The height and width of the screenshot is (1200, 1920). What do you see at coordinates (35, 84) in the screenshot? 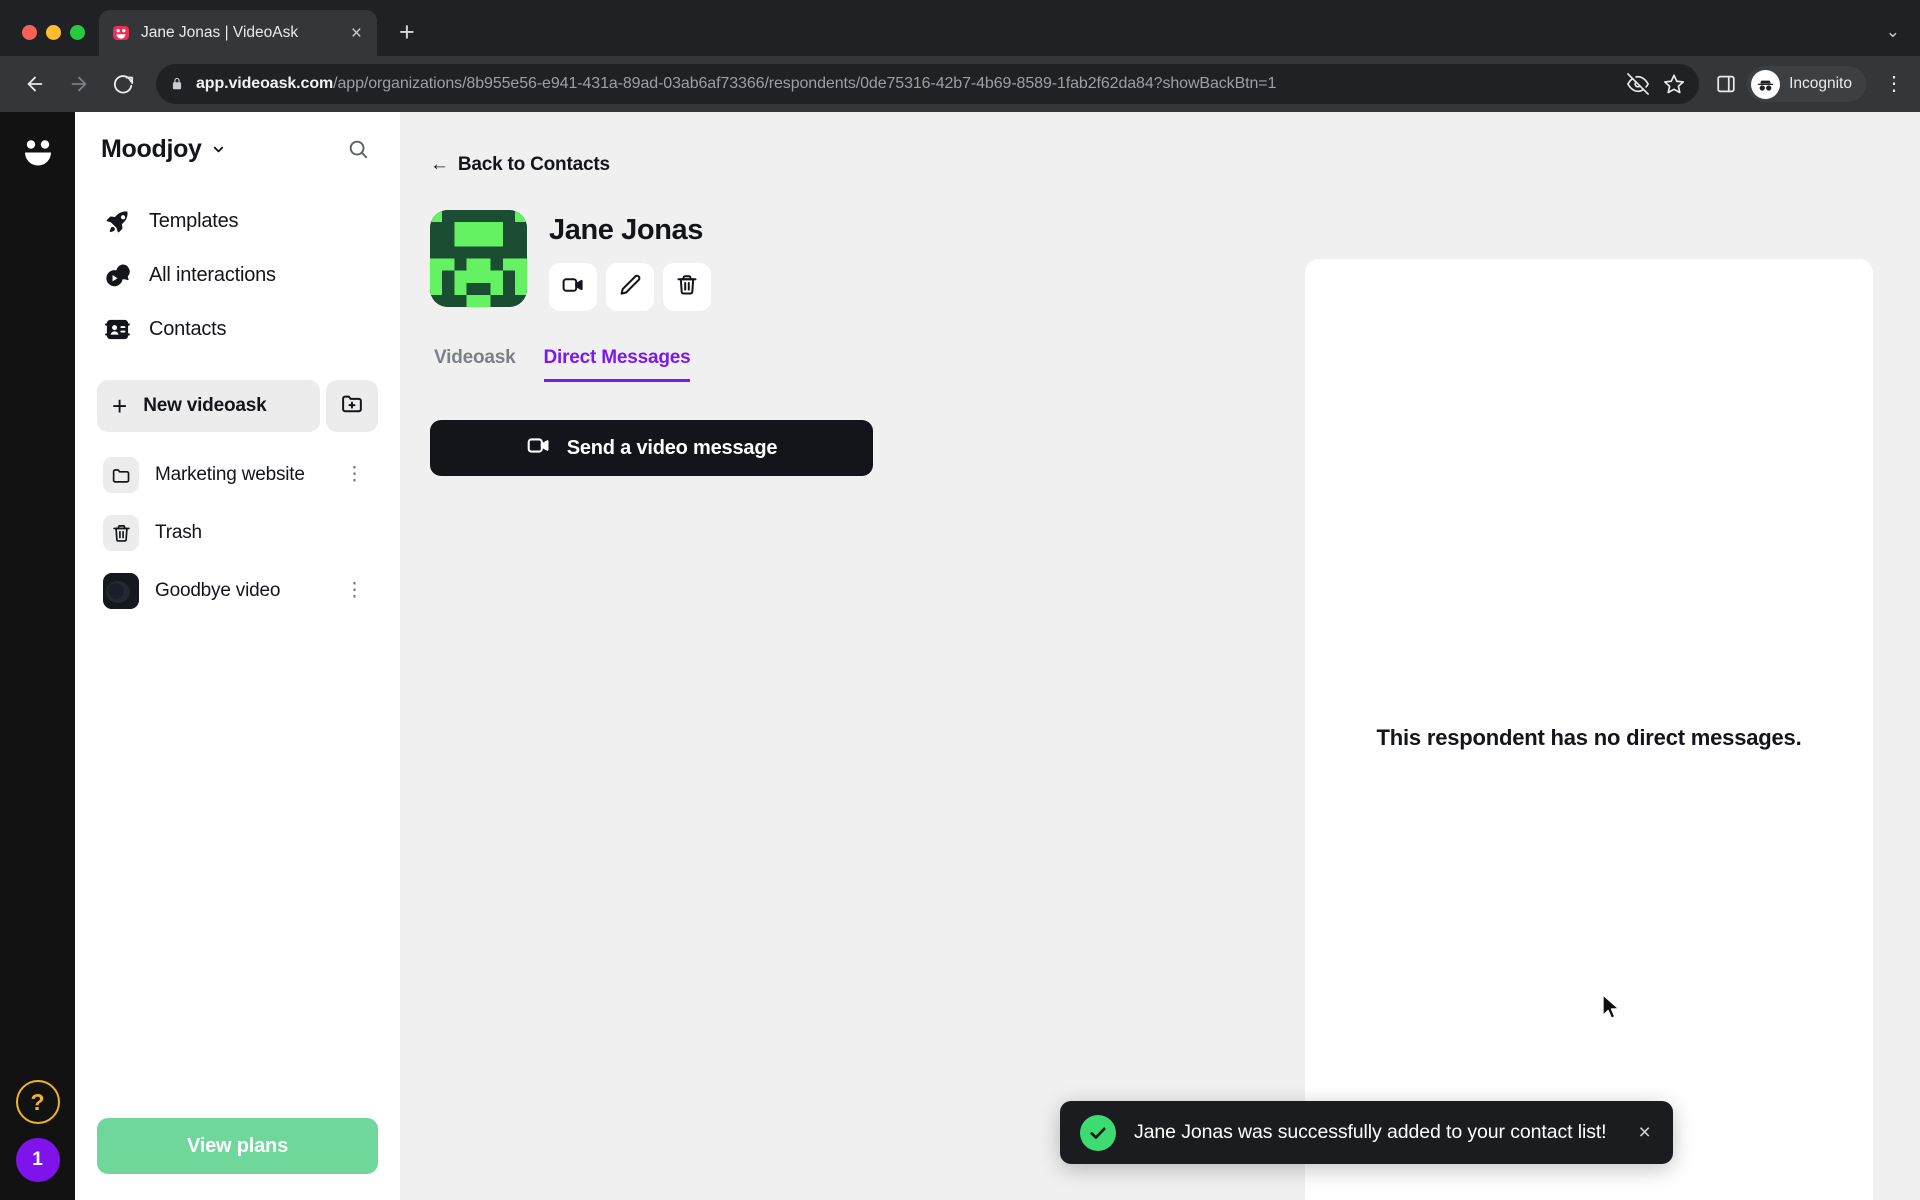
I see `back-button` at bounding box center [35, 84].